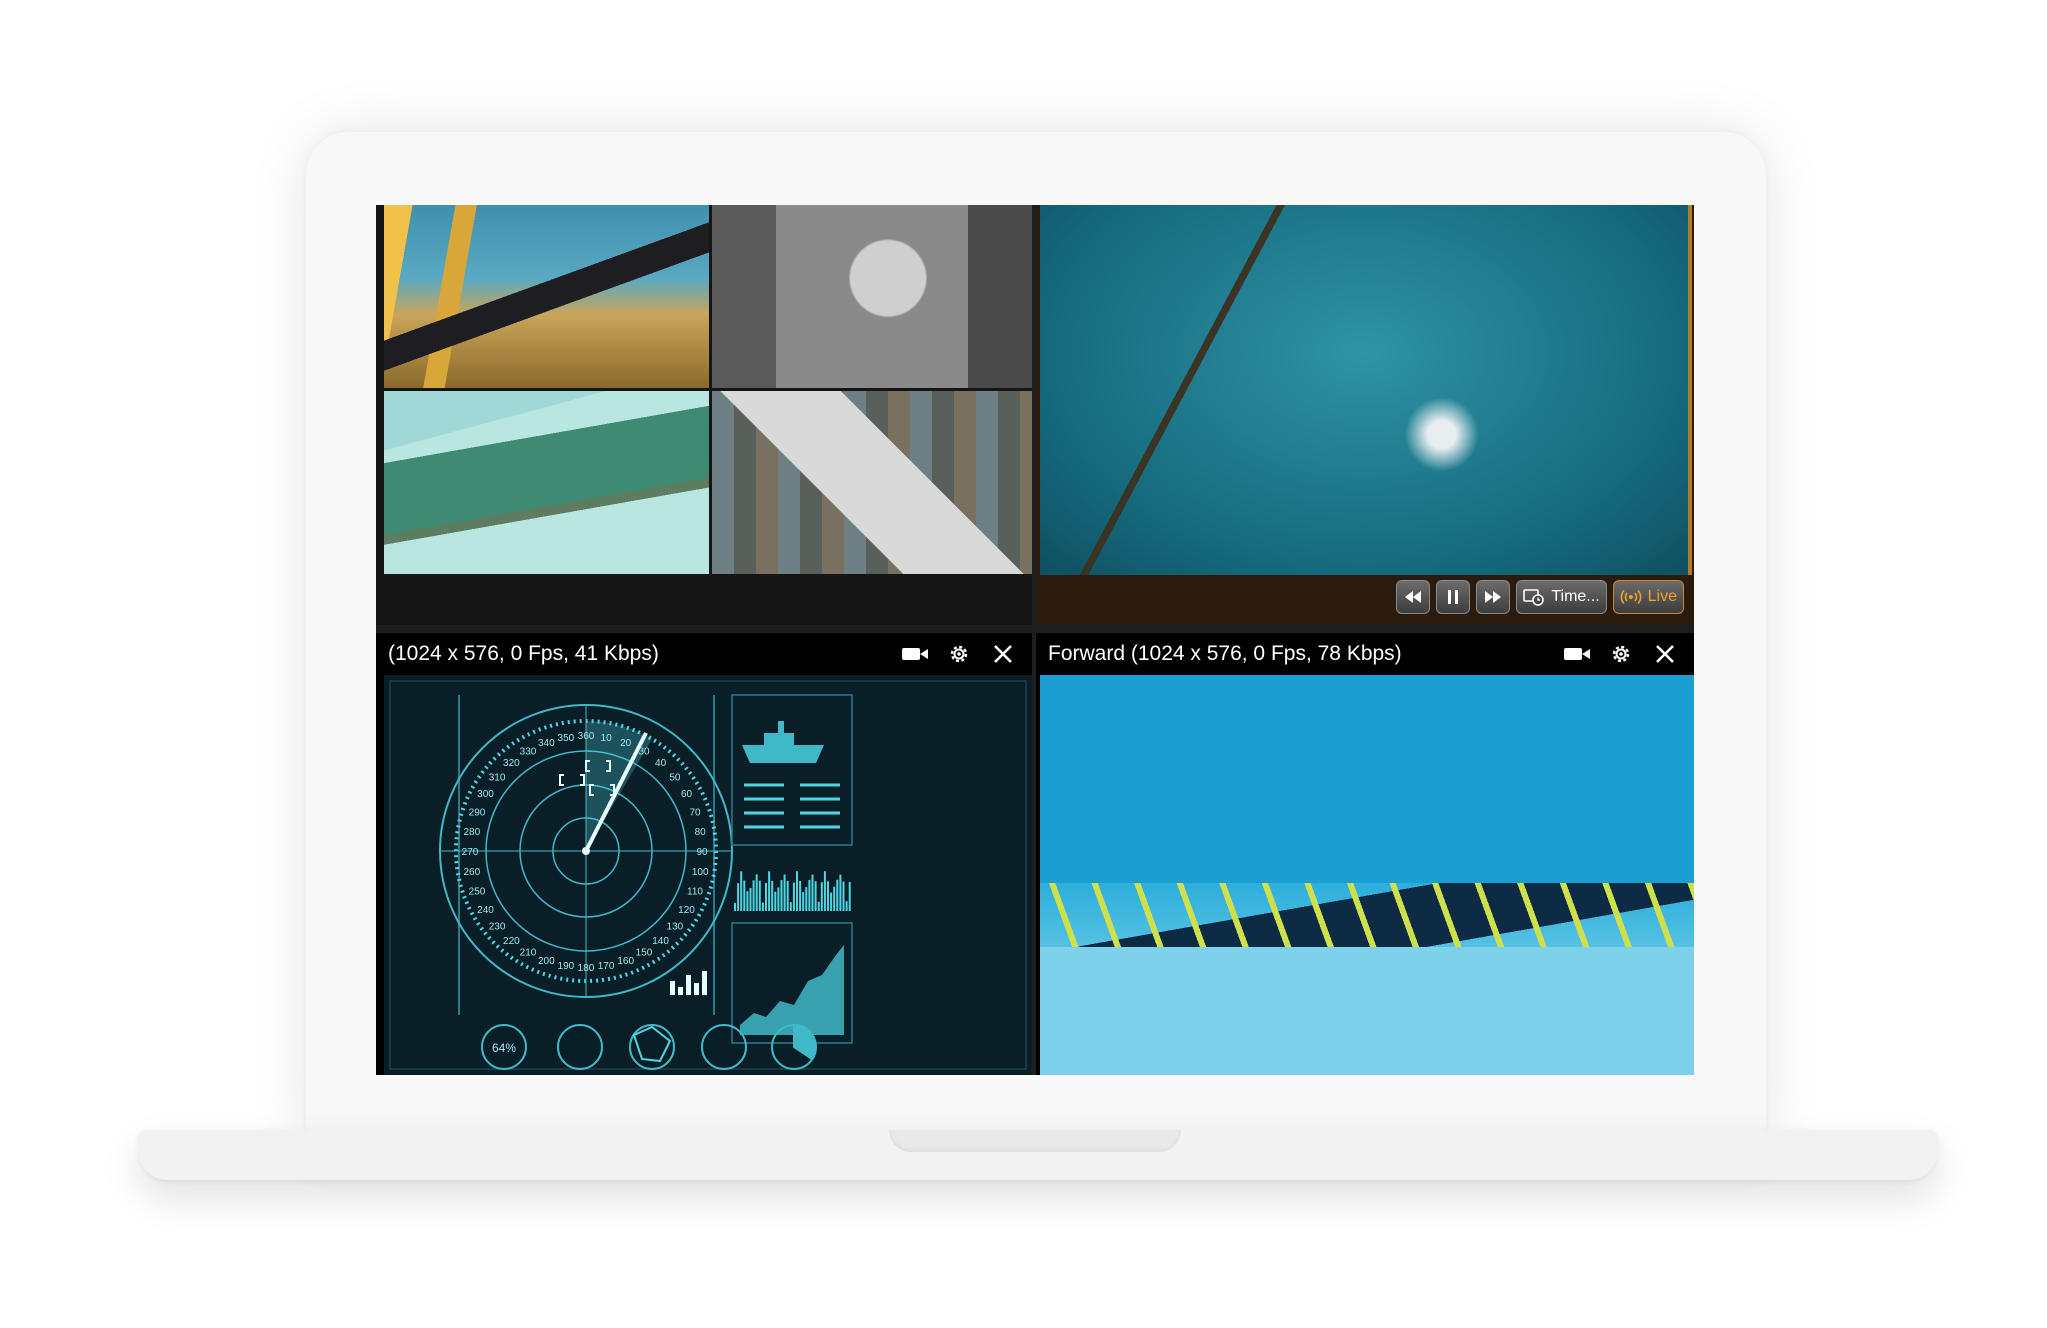  I want to click on close-icon, so click(1003, 654).